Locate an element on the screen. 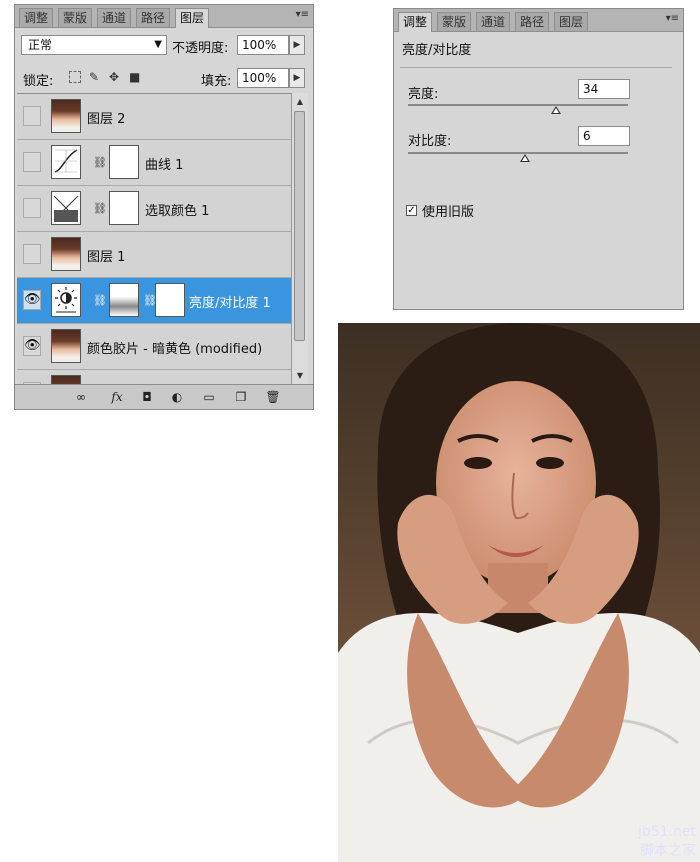 This screenshot has height=862, width=700. new-layer-icon: ❐ is located at coordinates (241, 397).